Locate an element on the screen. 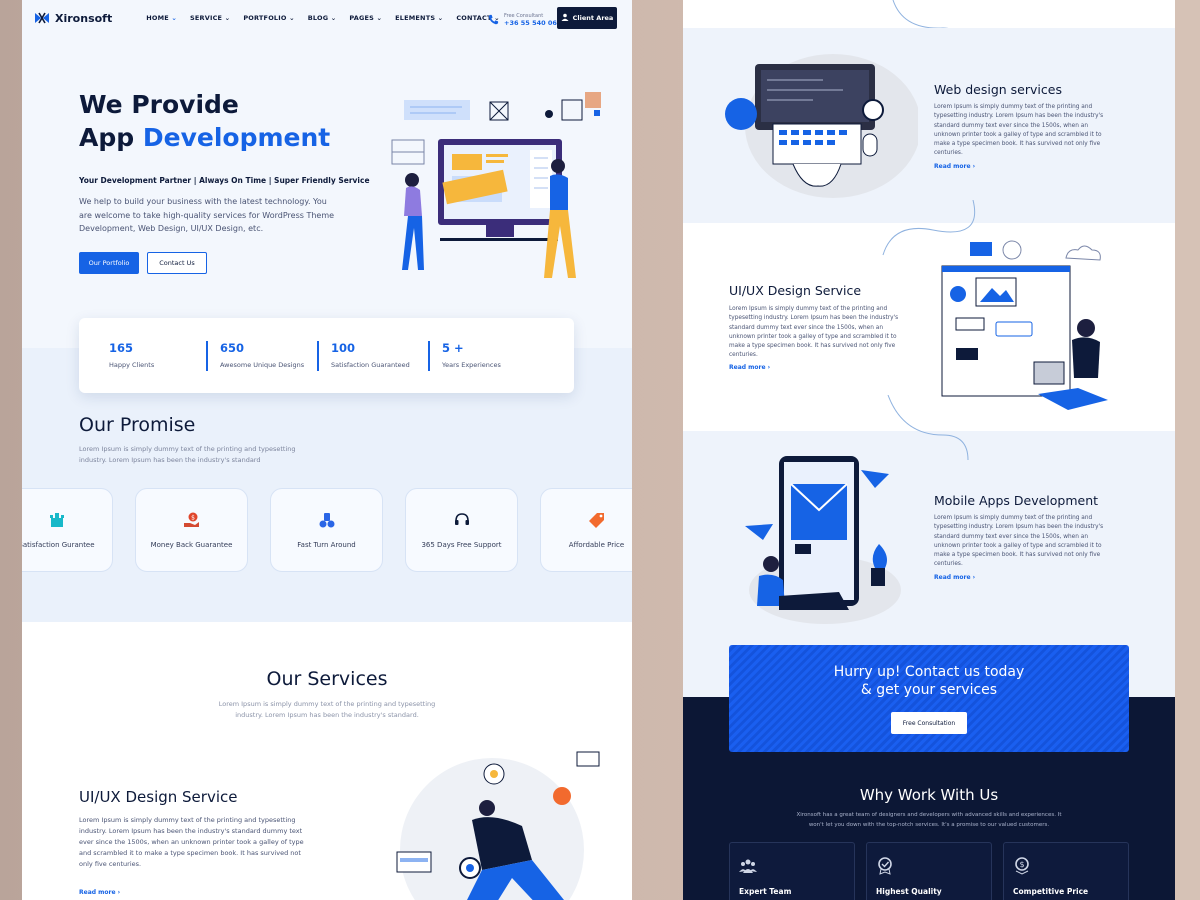 The width and height of the screenshot is (1200, 900). phone-icon is located at coordinates (493, 19).